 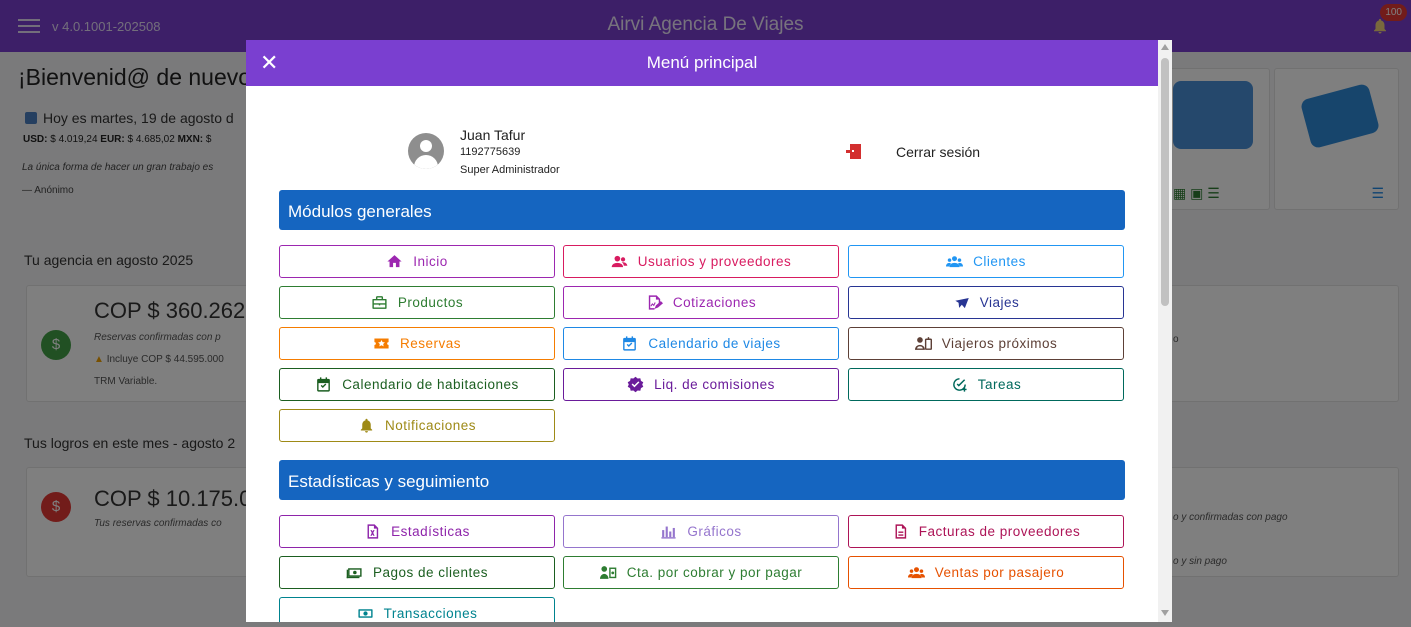 What do you see at coordinates (714, 261) in the screenshot?
I see `menu-button-label: Usuarios y proveedores` at bounding box center [714, 261].